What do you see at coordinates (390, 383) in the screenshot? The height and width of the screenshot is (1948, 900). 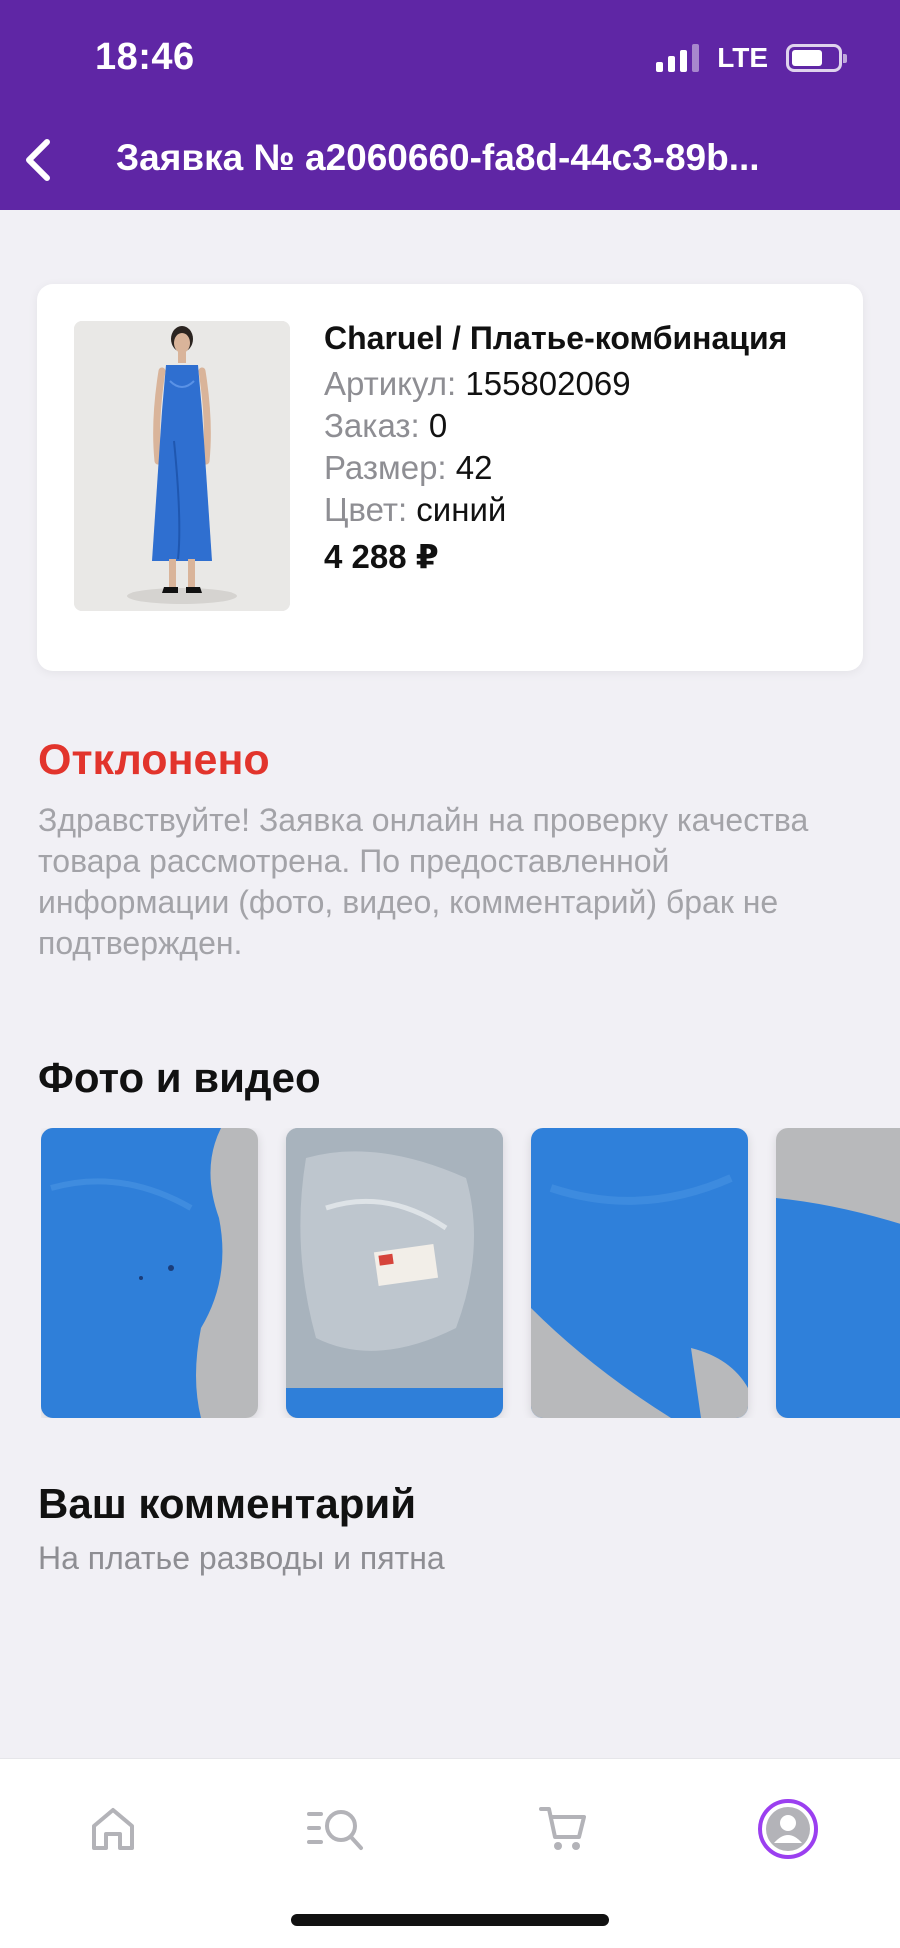 I see `article-label: Артикул:` at bounding box center [390, 383].